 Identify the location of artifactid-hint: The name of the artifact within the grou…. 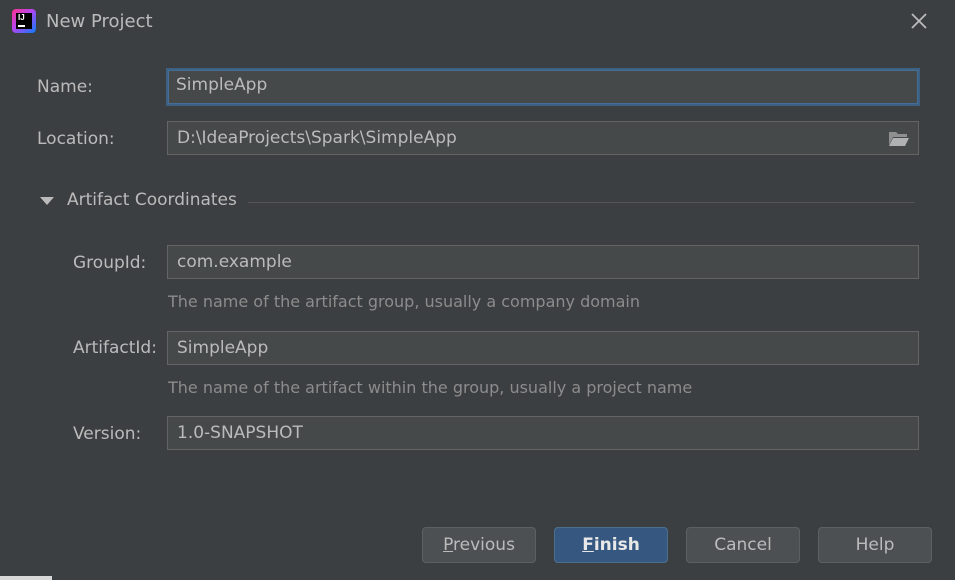
(430, 387).